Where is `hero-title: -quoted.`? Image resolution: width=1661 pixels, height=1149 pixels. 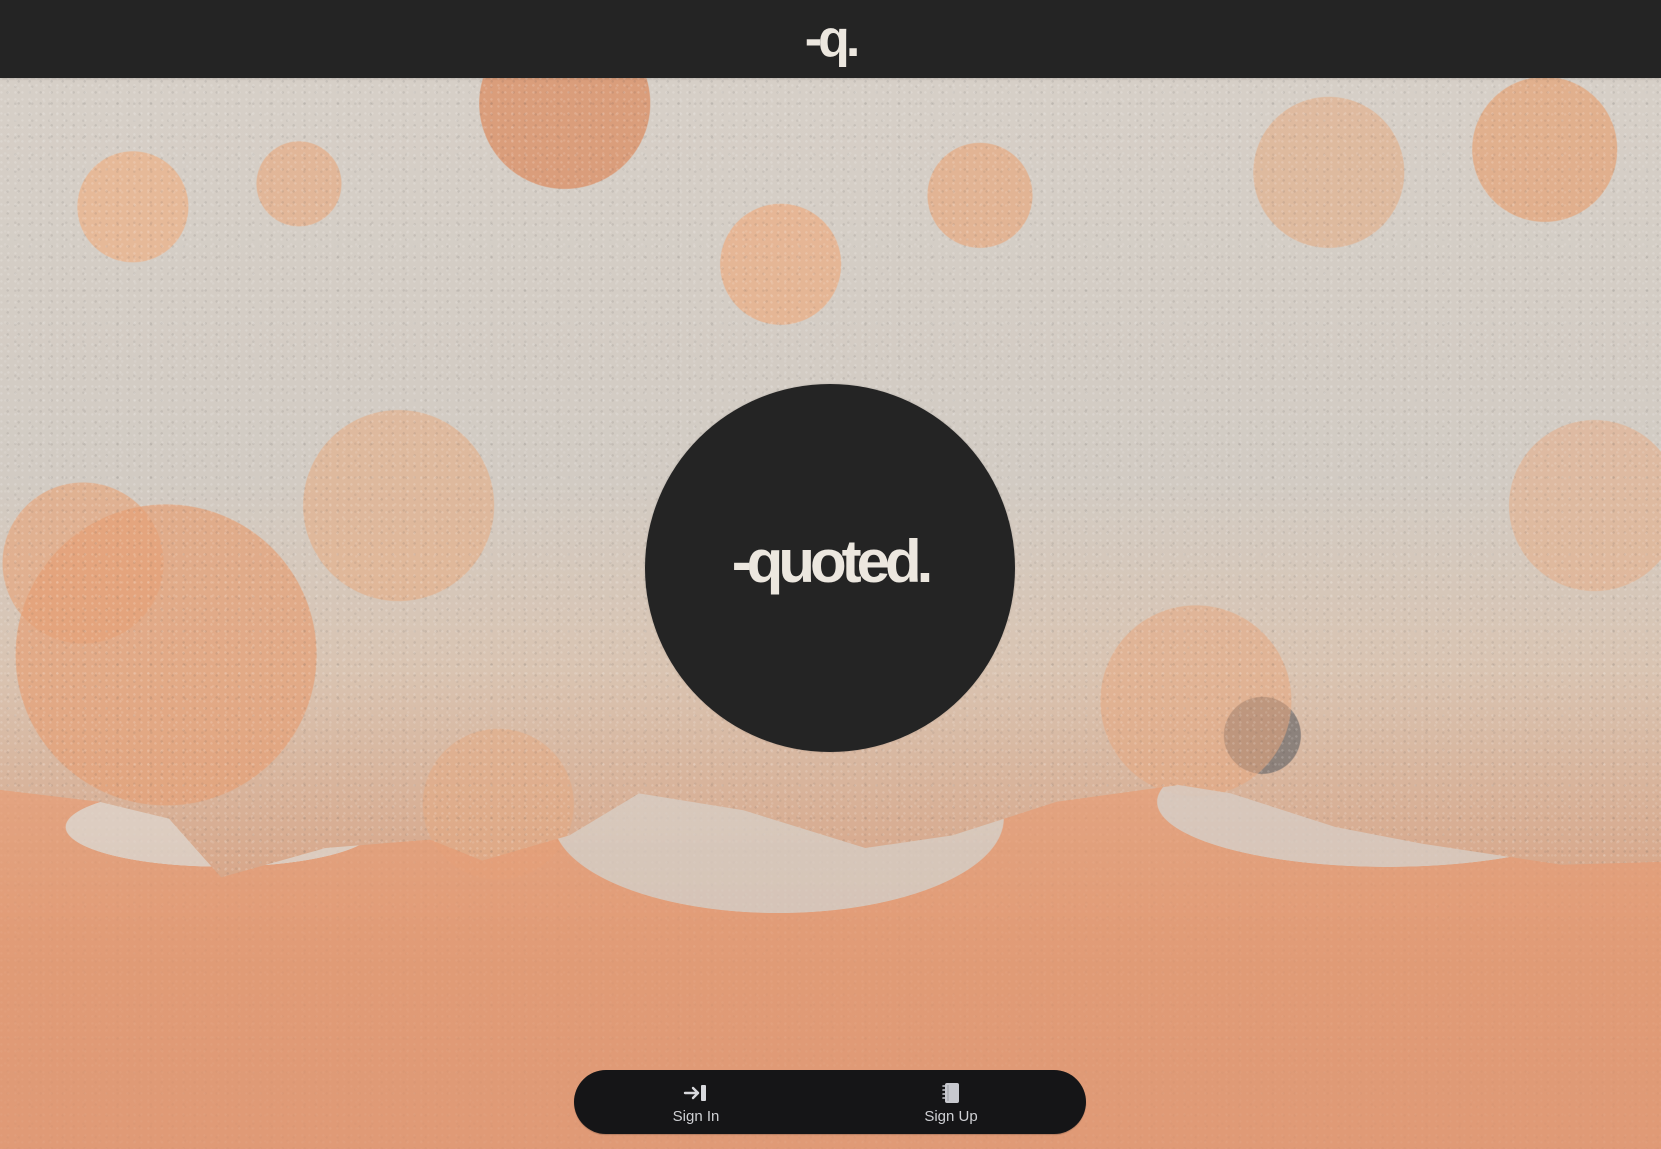
hero-title: -quoted. is located at coordinates (832, 561).